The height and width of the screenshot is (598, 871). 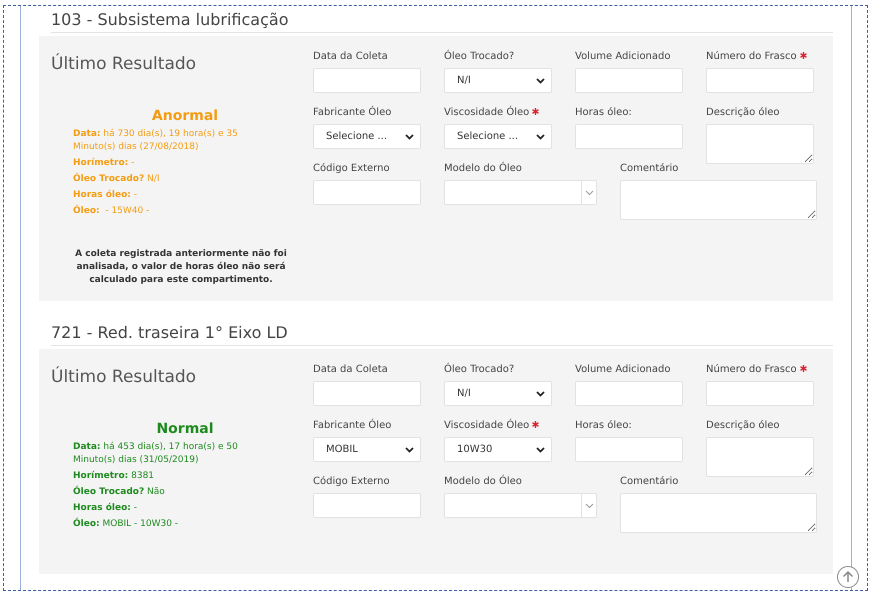 What do you see at coordinates (498, 449) in the screenshot?
I see `dropdown: 10W30` at bounding box center [498, 449].